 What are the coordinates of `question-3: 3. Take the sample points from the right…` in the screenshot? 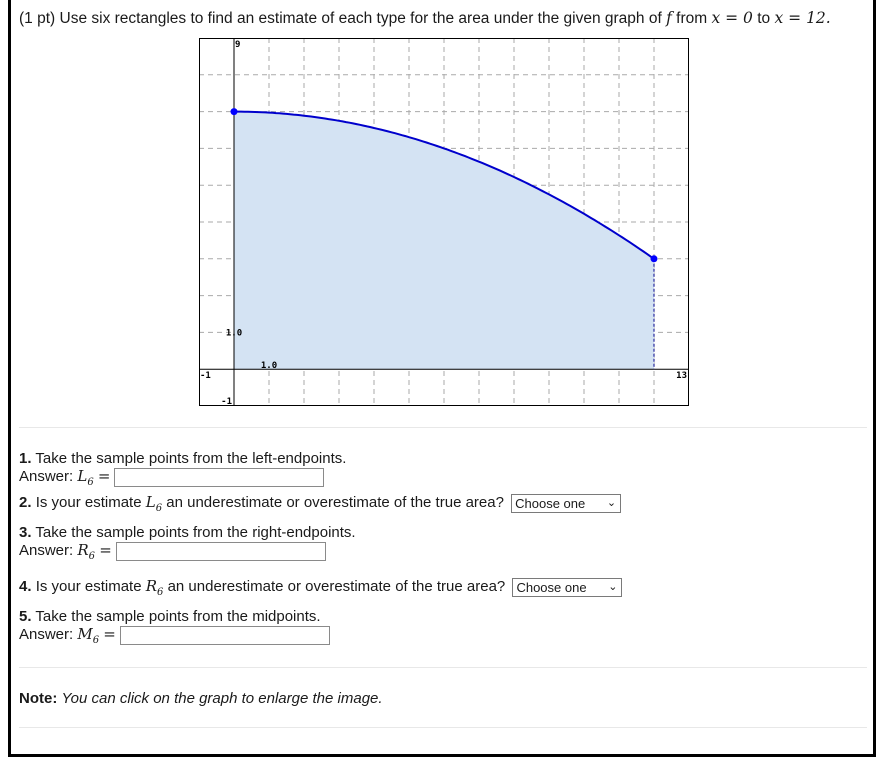 It's located at (187, 532).